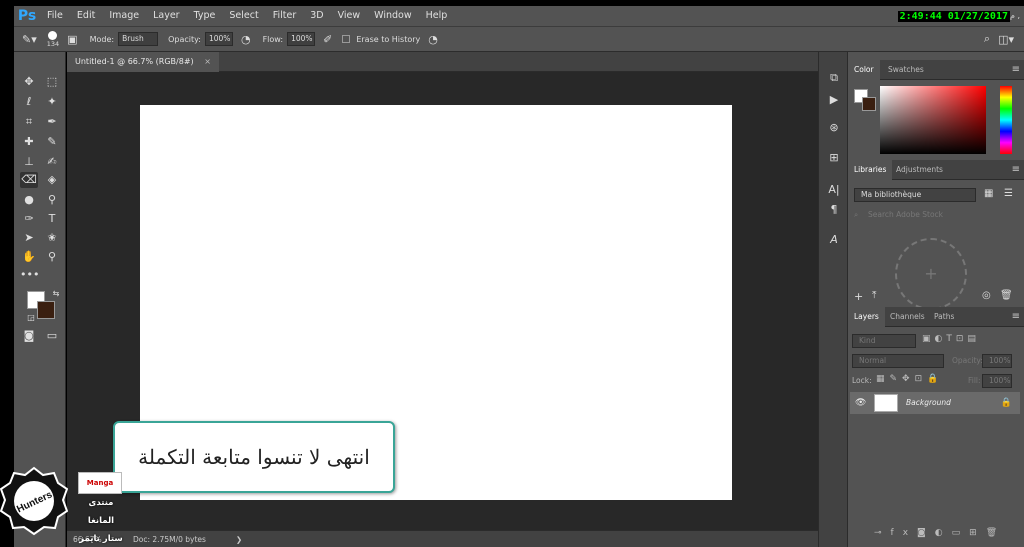 This screenshot has height=547, width=1024. Describe the element at coordinates (869, 104) in the screenshot. I see `color-panel-background` at that location.